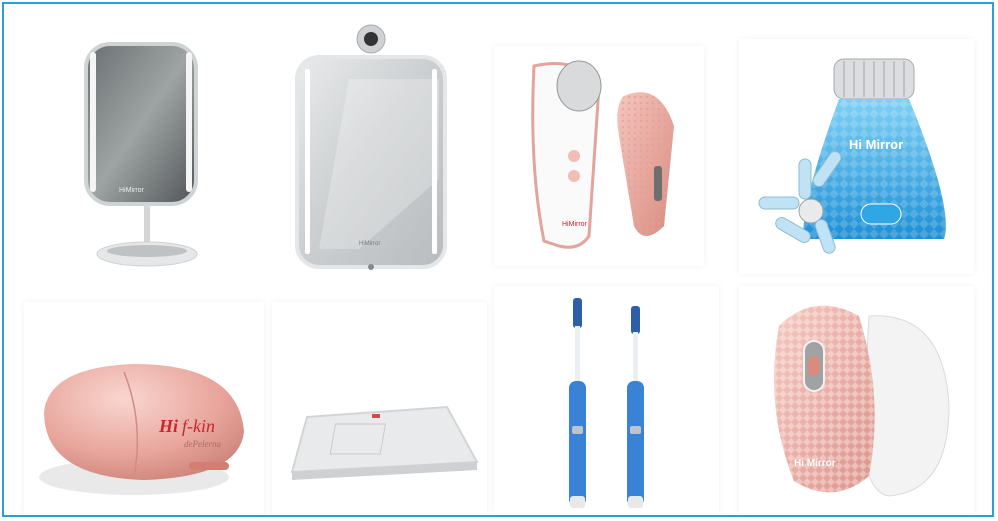  What do you see at coordinates (141, 154) in the screenshot?
I see `smart-mirror-stand-image: HiMirror` at bounding box center [141, 154].